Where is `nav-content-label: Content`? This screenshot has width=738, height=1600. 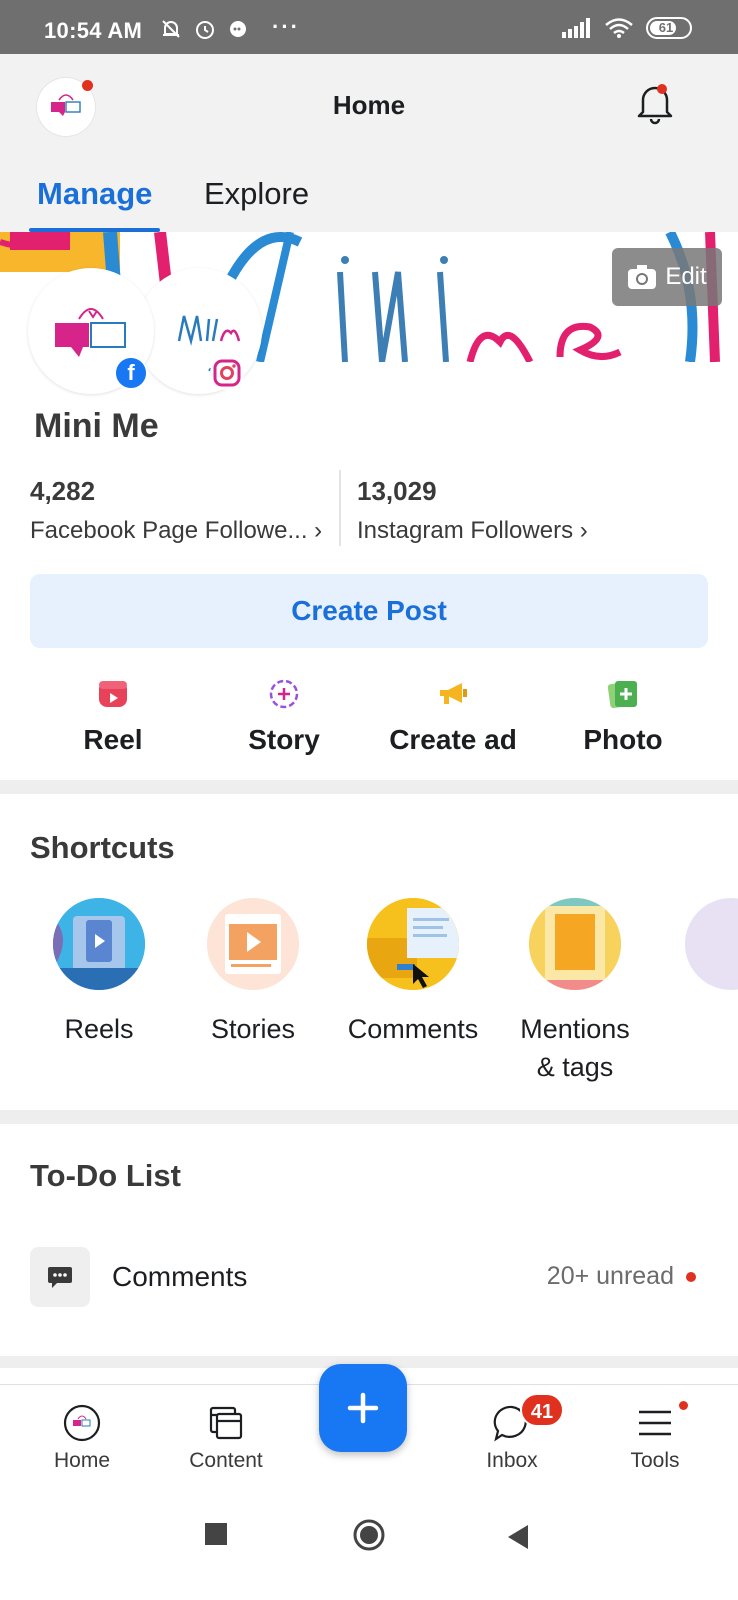 nav-content-label: Content is located at coordinates (226, 1460).